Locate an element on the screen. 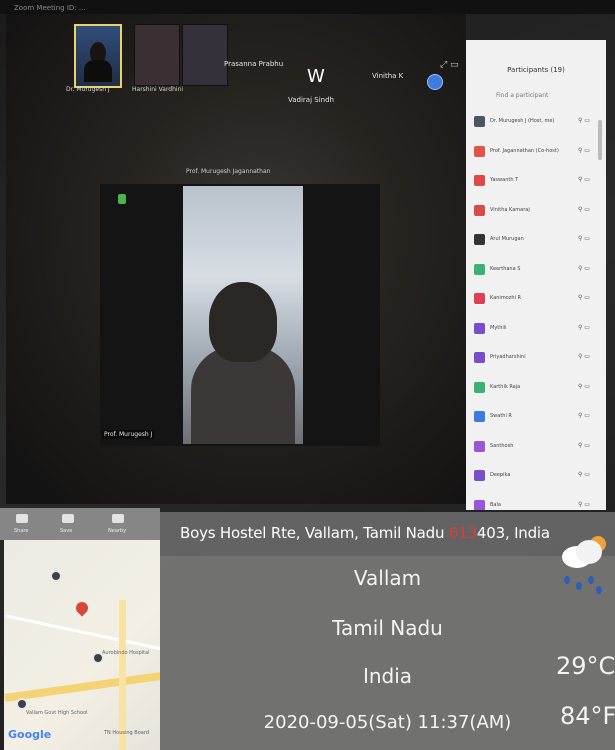 This screenshot has width=615, height=750. participant-name: Vinitha Kamaraj is located at coordinates (510, 209).